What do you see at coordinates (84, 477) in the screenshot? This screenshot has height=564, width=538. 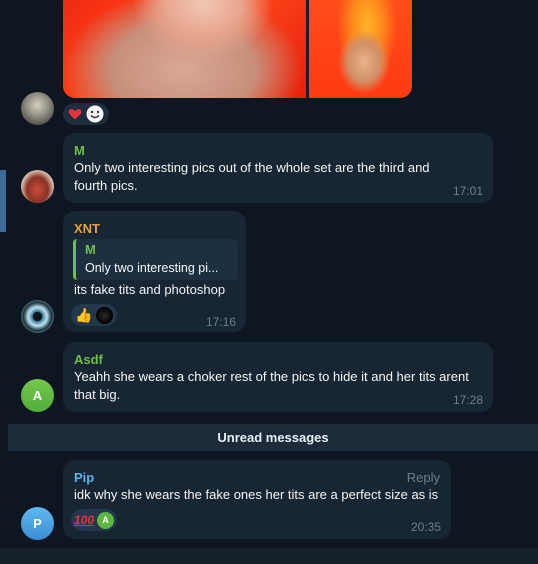 I see `sender-name: Pip` at bounding box center [84, 477].